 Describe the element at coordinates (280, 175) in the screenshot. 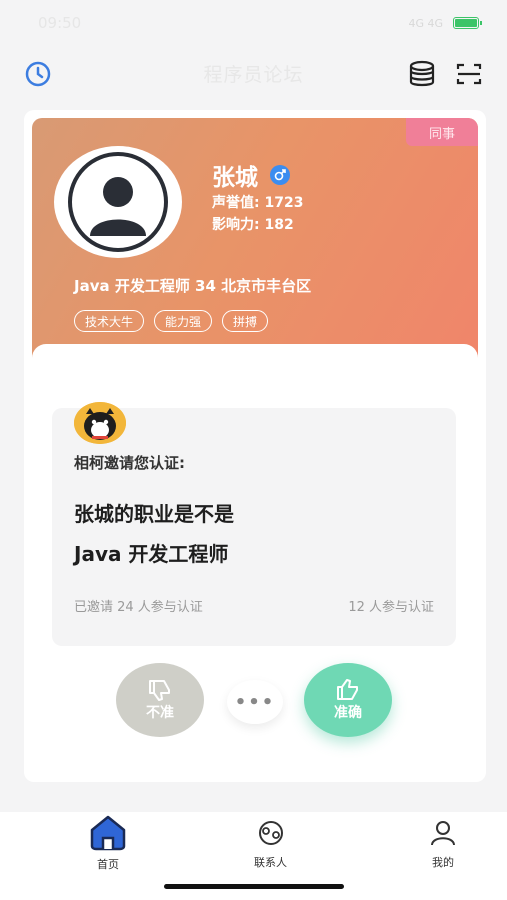

I see `male-icon` at that location.